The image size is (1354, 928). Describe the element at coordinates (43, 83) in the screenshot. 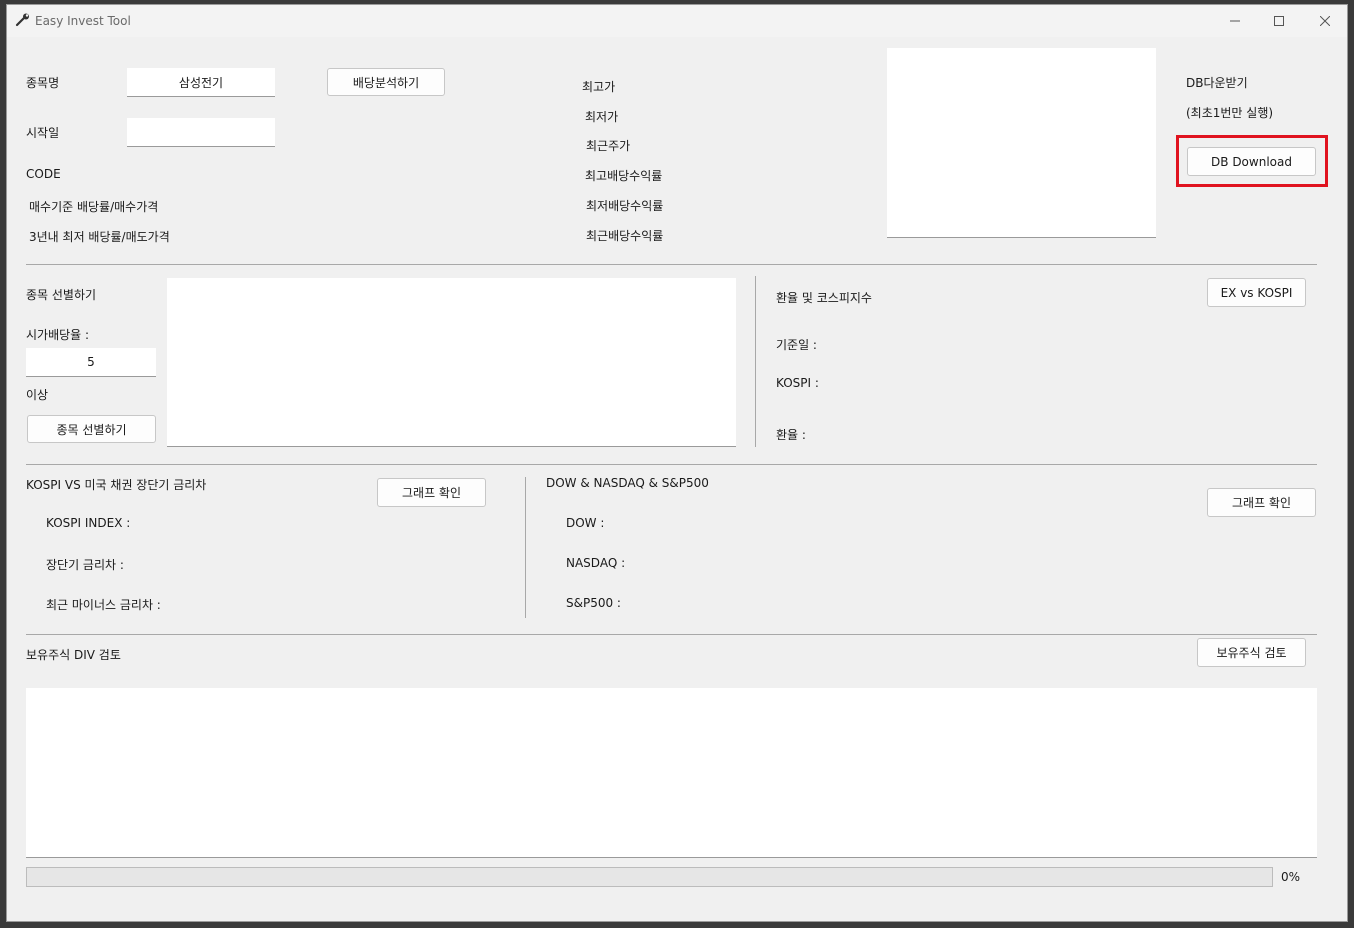

I see `stock-name-label: 종목명` at that location.